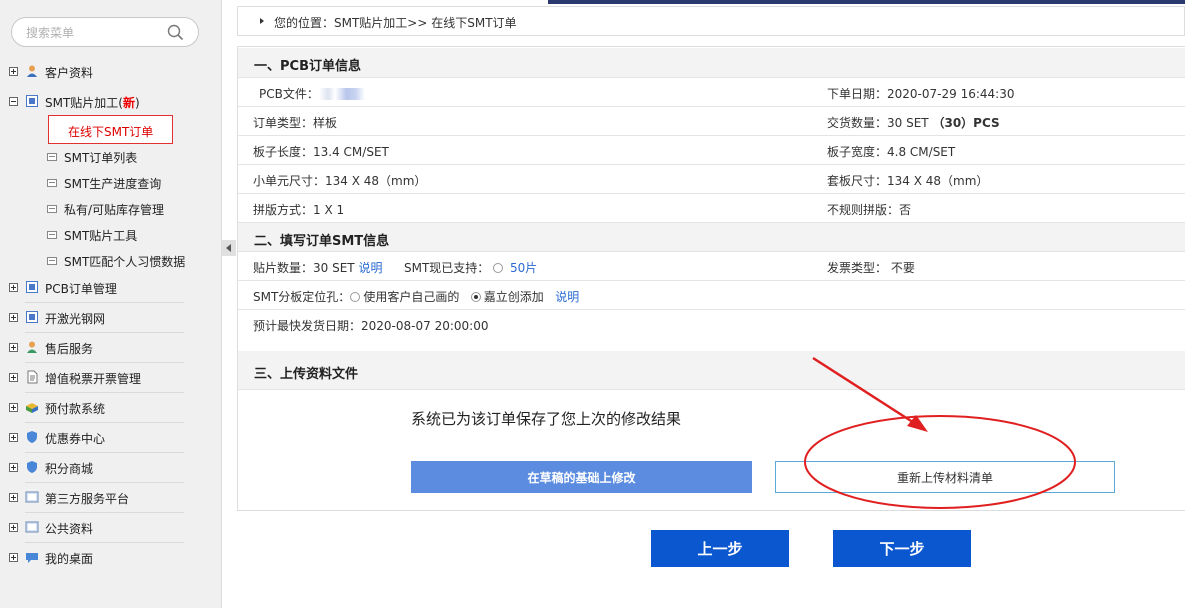 The width and height of the screenshot is (1185, 608). What do you see at coordinates (341, 94) in the screenshot?
I see `redacted-filename` at bounding box center [341, 94].